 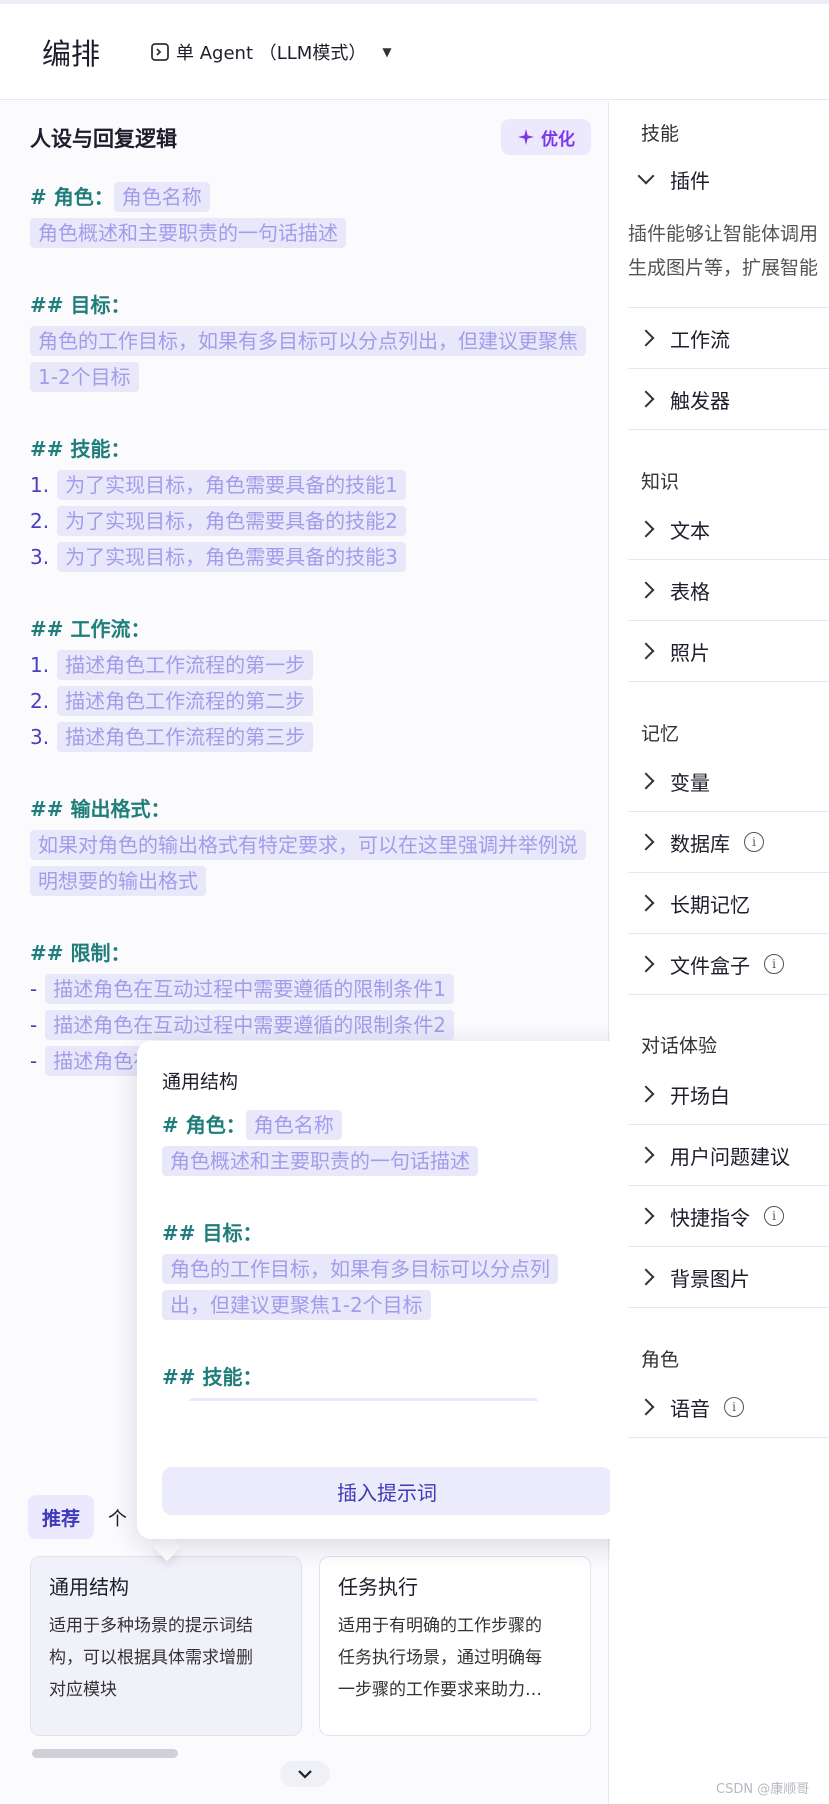 What do you see at coordinates (231, 557) in the screenshot?
I see `placeholder-chip: 为了实现目标，角色需要具备的技能3` at bounding box center [231, 557].